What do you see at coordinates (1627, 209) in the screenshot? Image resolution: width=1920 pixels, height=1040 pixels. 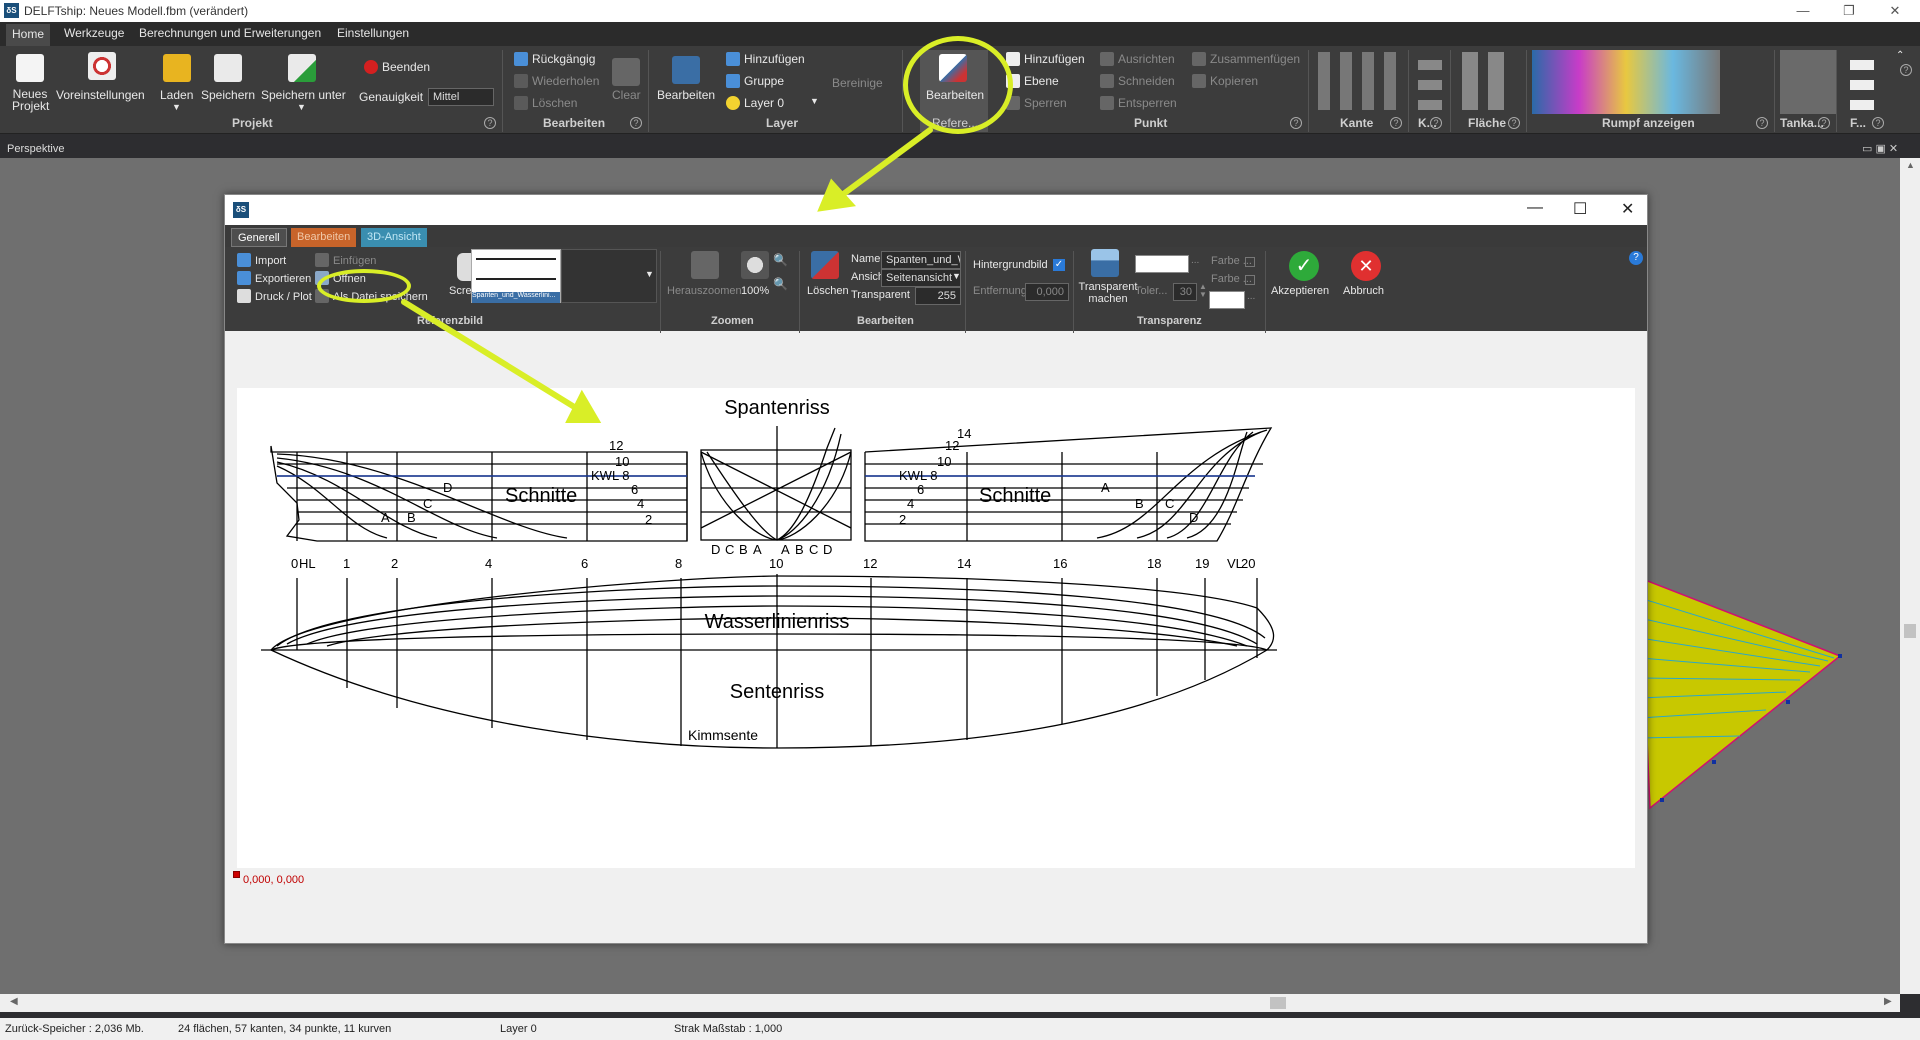 I see `dialog-close-button: ✕` at bounding box center [1627, 209].